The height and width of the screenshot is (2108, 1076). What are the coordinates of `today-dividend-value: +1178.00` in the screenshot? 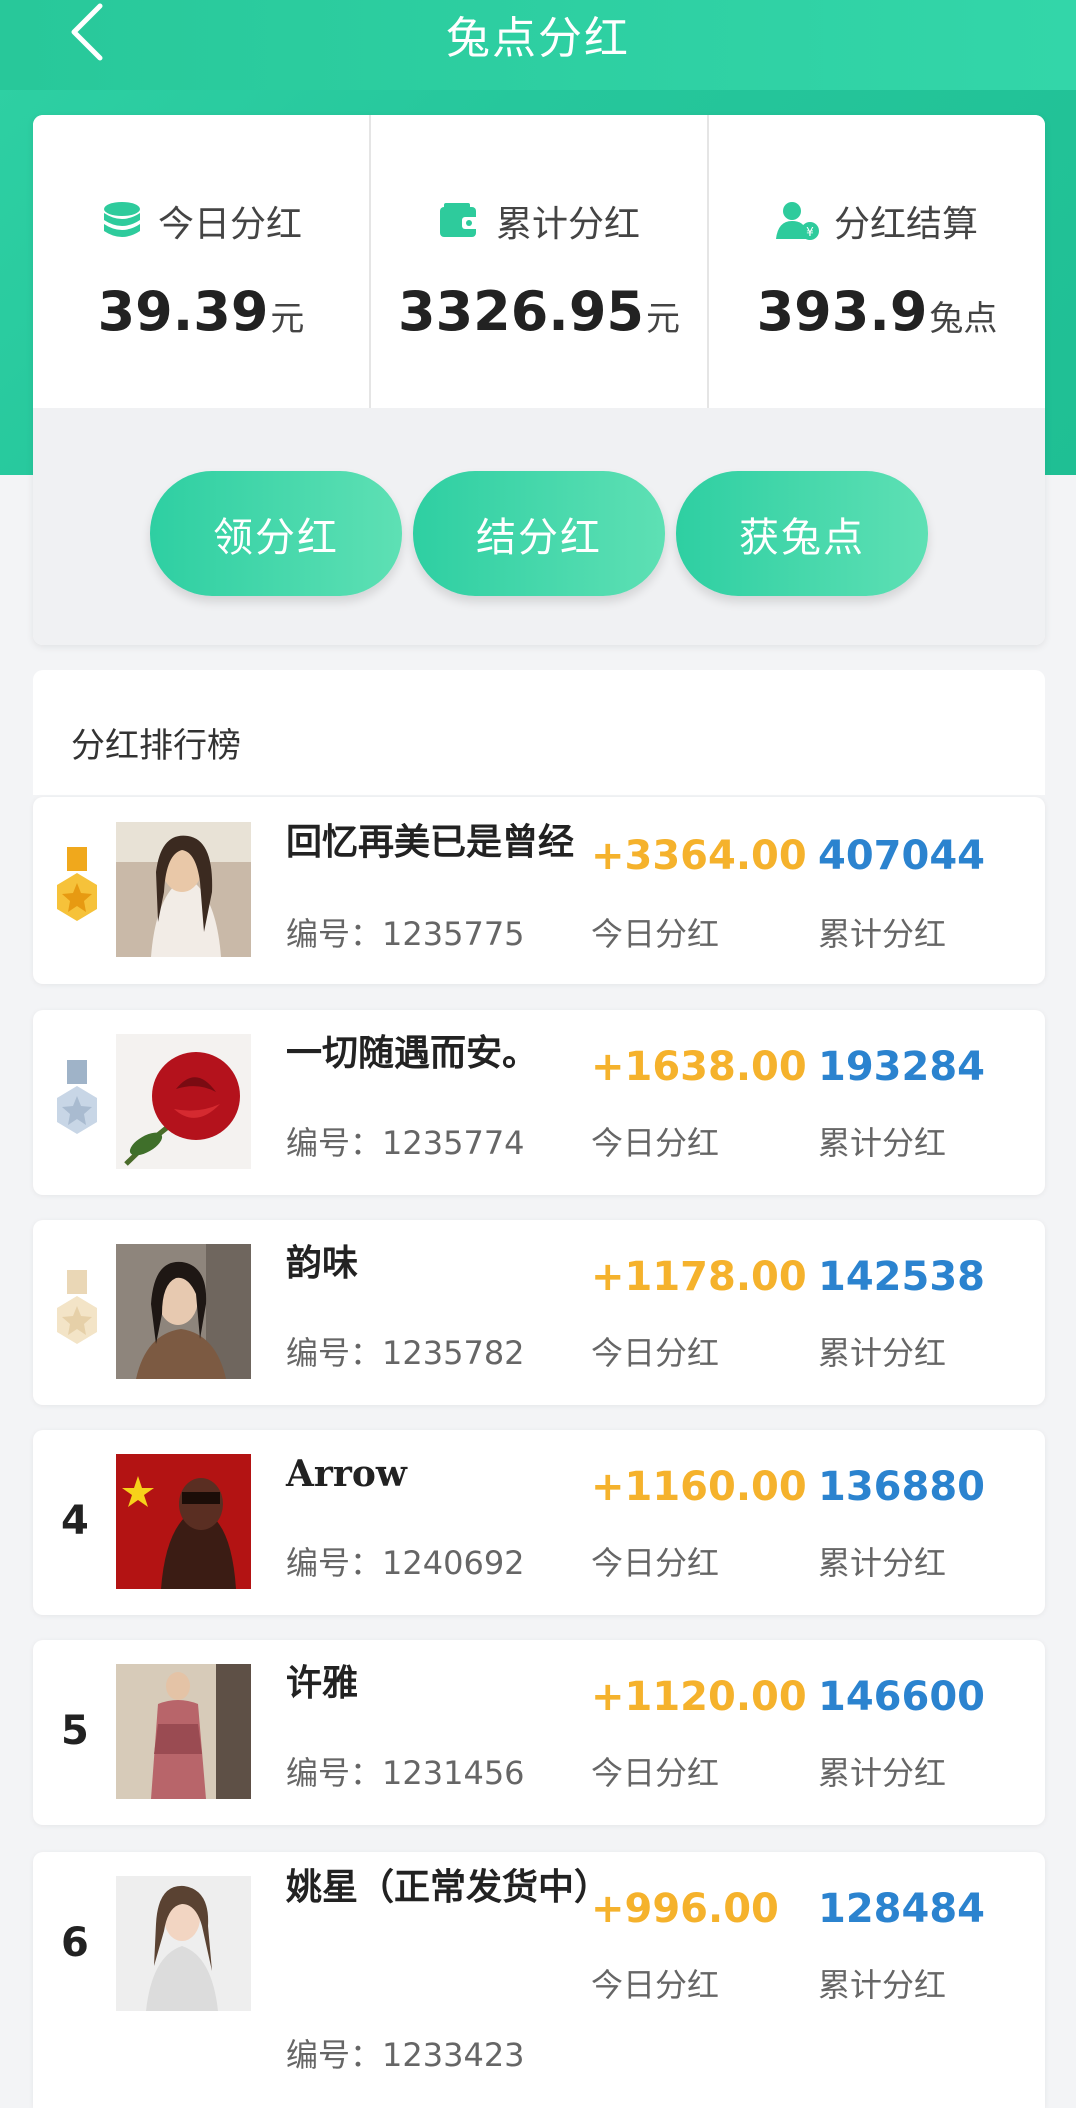 It's located at (699, 1277).